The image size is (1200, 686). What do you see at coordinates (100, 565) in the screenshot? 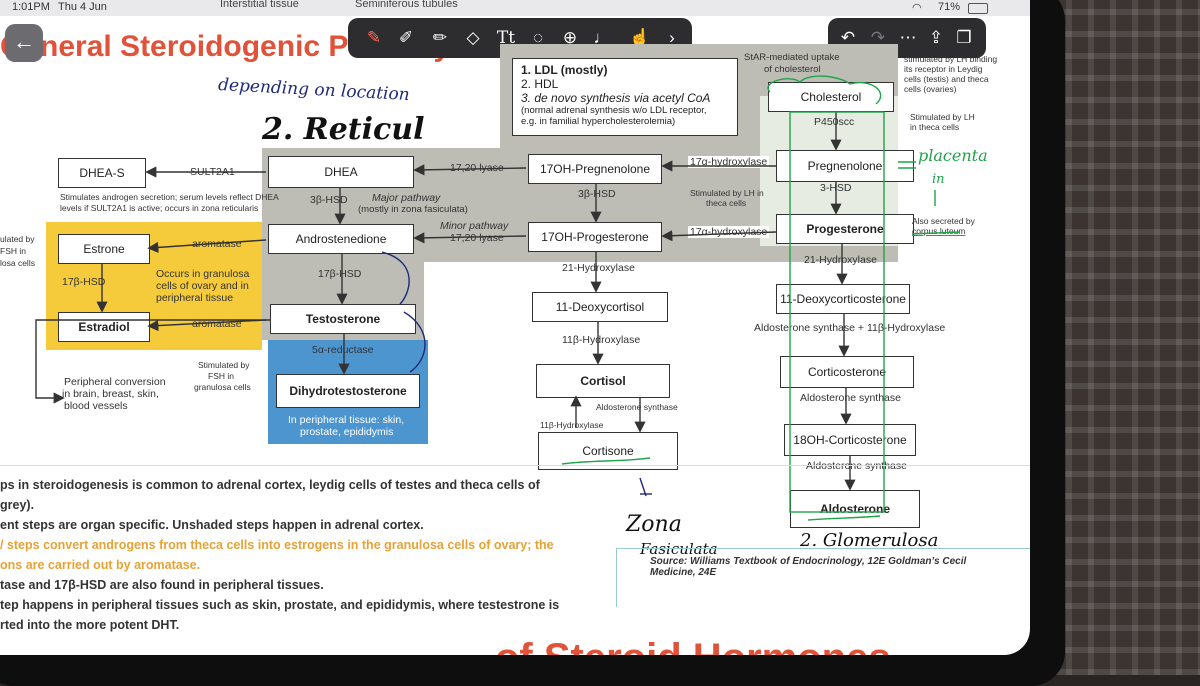
I see `note-line-5: ons are carried out by aromatase.` at bounding box center [100, 565].